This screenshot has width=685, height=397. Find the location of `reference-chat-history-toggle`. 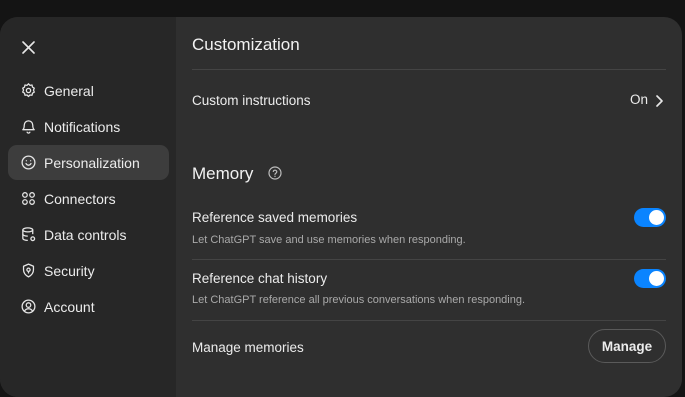

reference-chat-history-toggle is located at coordinates (650, 278).